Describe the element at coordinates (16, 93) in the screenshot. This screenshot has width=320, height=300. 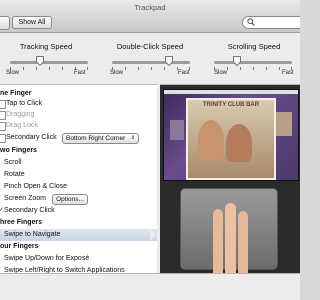
I see `one-finger-header-label: ne Finger` at that location.